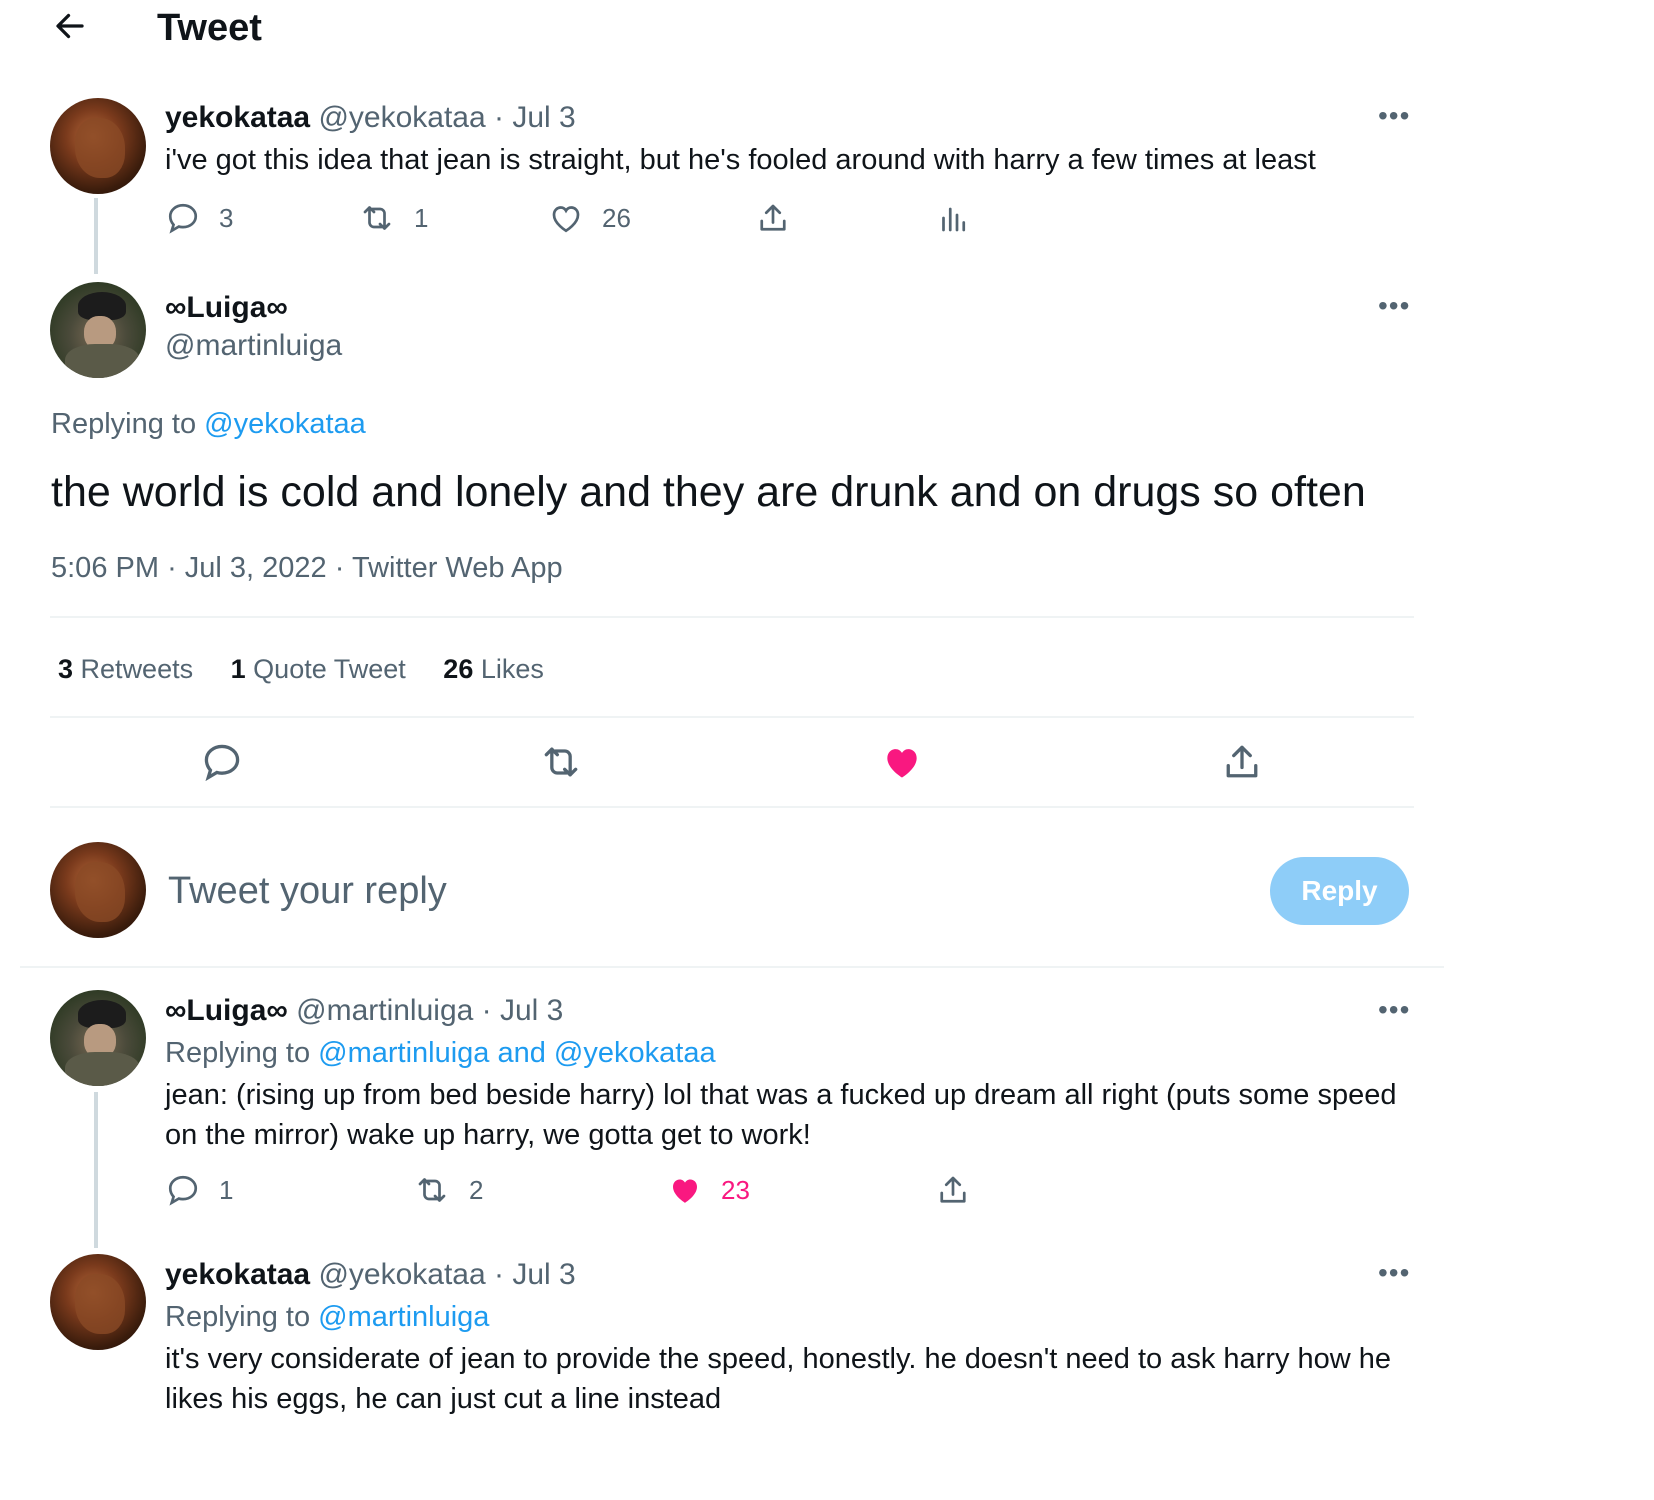 The width and height of the screenshot is (1654, 1500). I want to click on analytics-icon, so click(954, 219).